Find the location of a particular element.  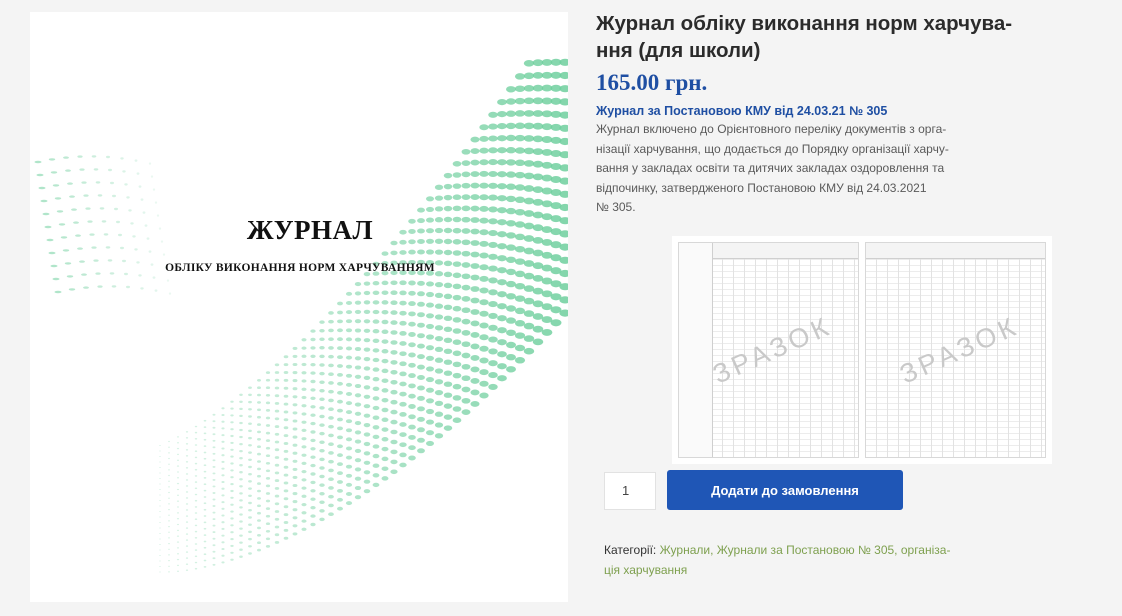

product-title-line-1: Журнал обліку виконання норм харчува- is located at coordinates (804, 23).